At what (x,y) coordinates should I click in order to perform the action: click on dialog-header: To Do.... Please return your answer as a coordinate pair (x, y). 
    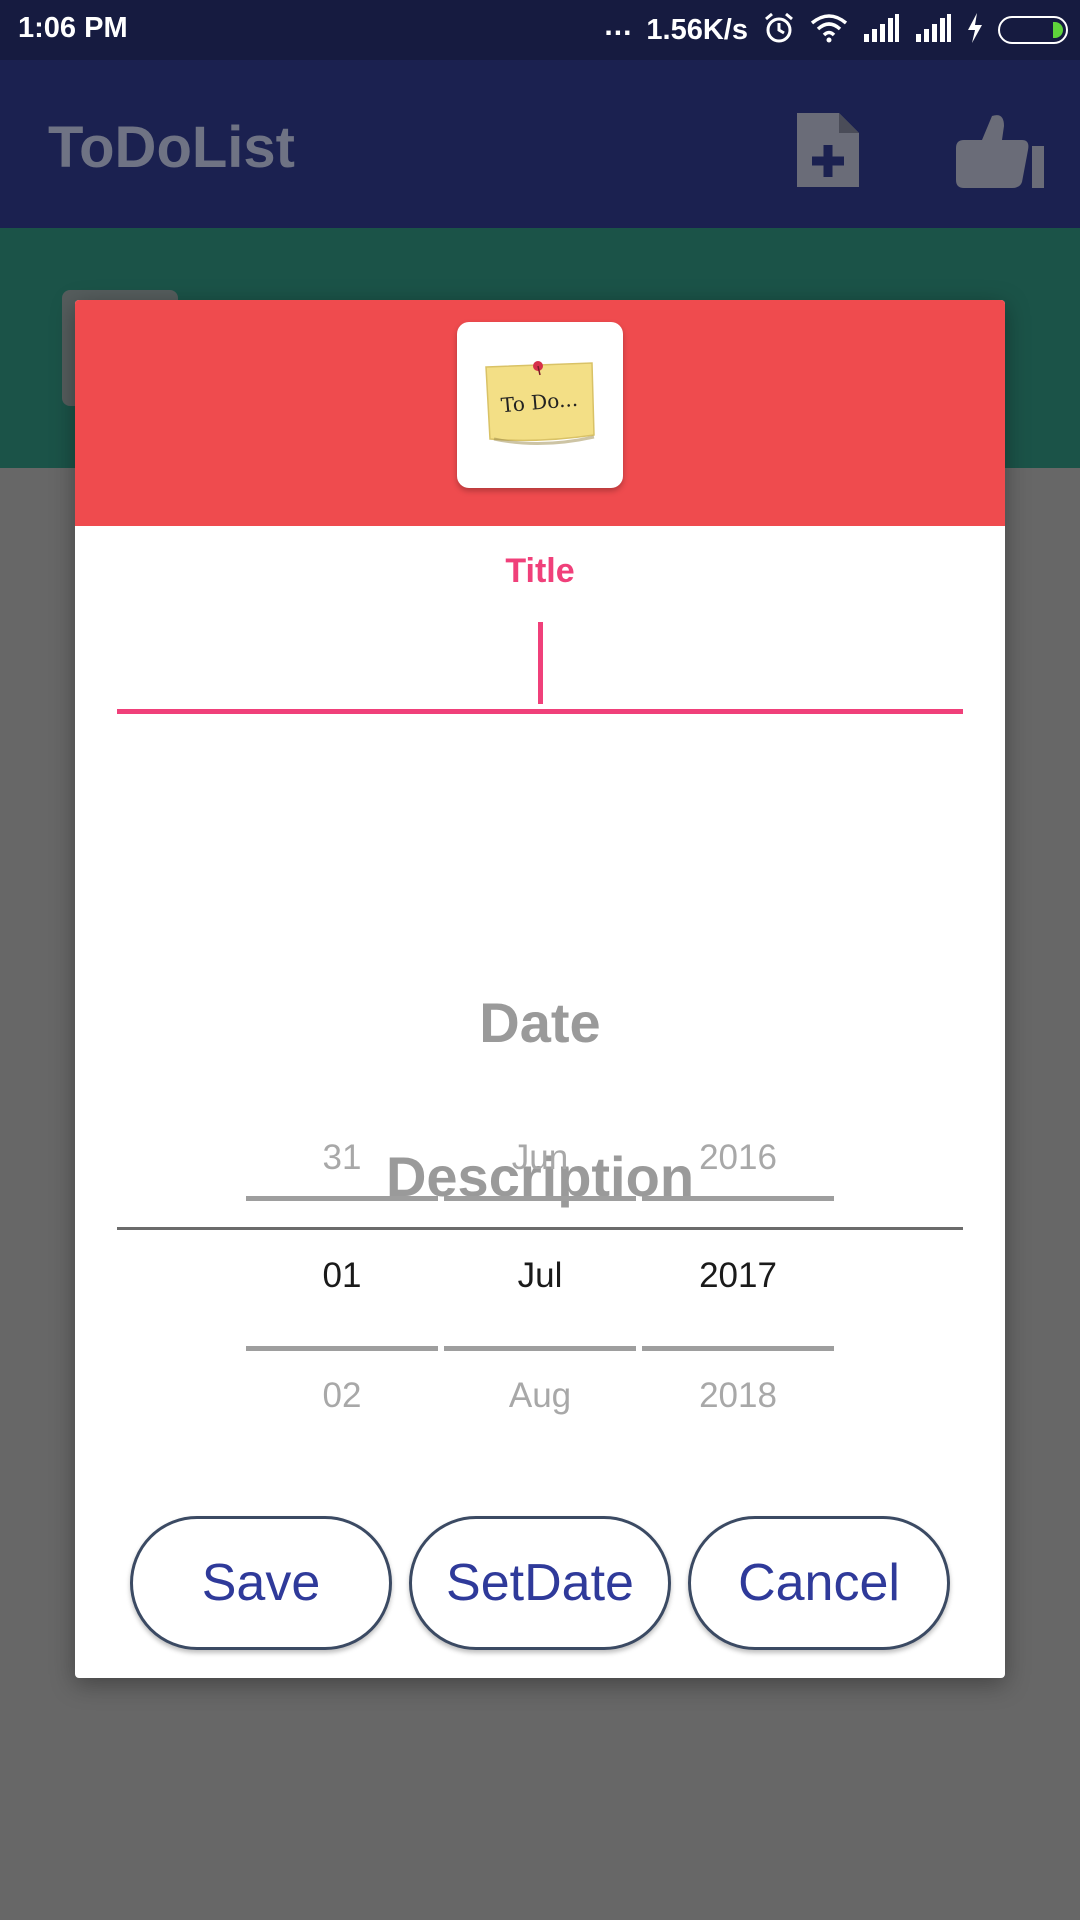
    Looking at the image, I should click on (540, 413).